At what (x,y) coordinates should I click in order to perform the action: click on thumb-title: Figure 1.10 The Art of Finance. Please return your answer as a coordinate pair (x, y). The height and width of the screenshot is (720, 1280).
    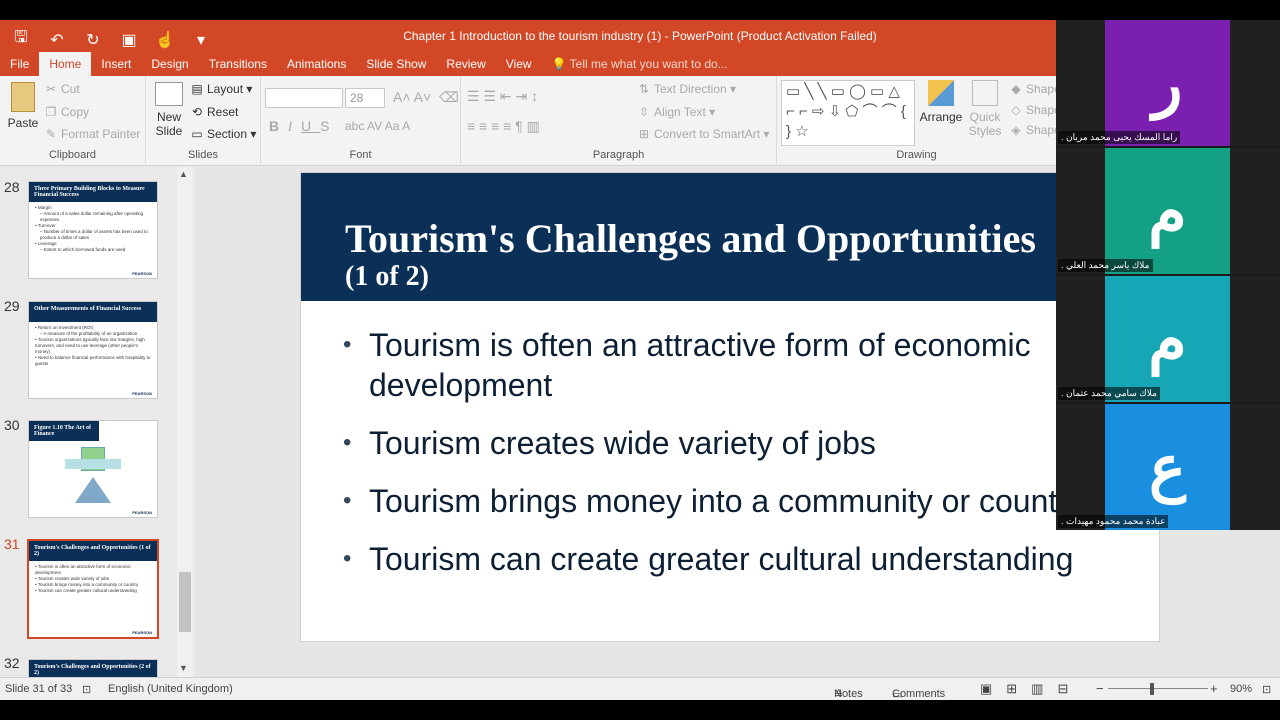
    Looking at the image, I should click on (64, 431).